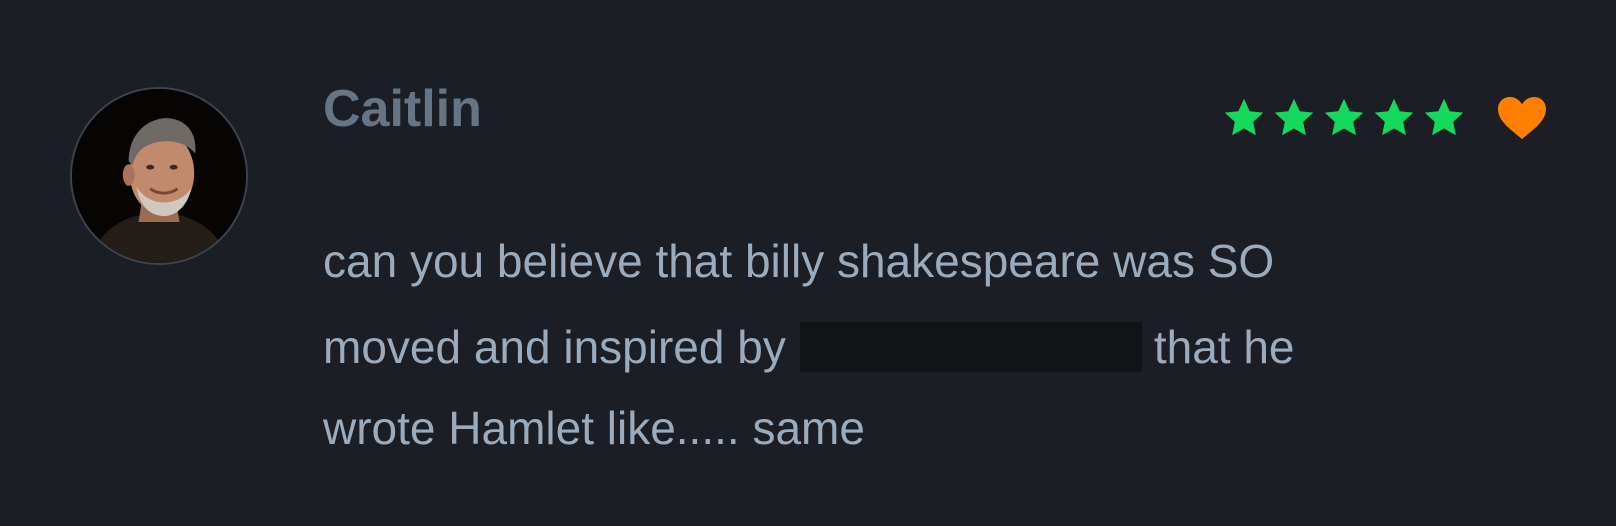  Describe the element at coordinates (1522, 118) in the screenshot. I see `heart-icon` at that location.